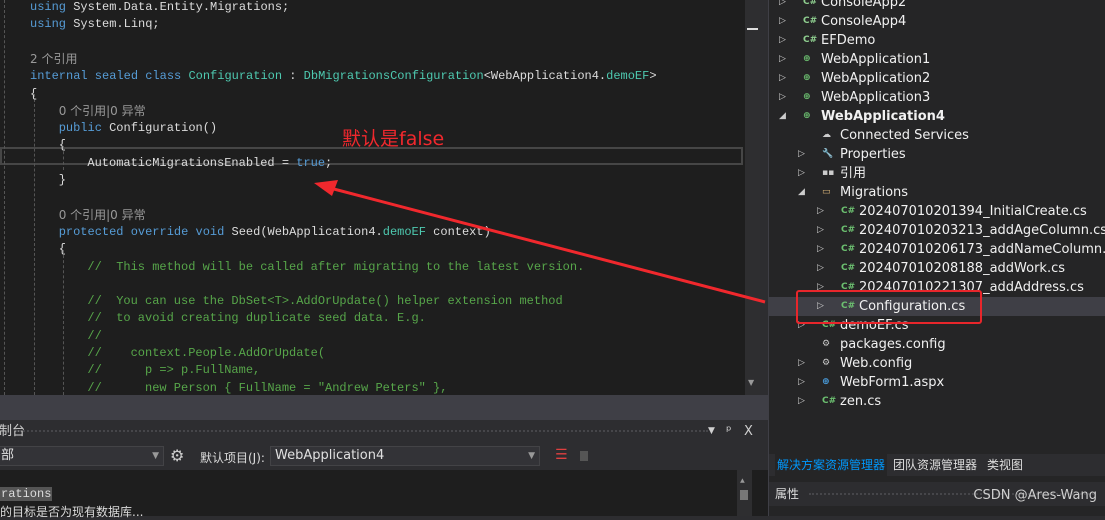 Image resolution: width=1105 pixels, height=520 pixels. What do you see at coordinates (892, 382) in the screenshot?
I see `tree-item-label: WebForm1.aspx` at bounding box center [892, 382].